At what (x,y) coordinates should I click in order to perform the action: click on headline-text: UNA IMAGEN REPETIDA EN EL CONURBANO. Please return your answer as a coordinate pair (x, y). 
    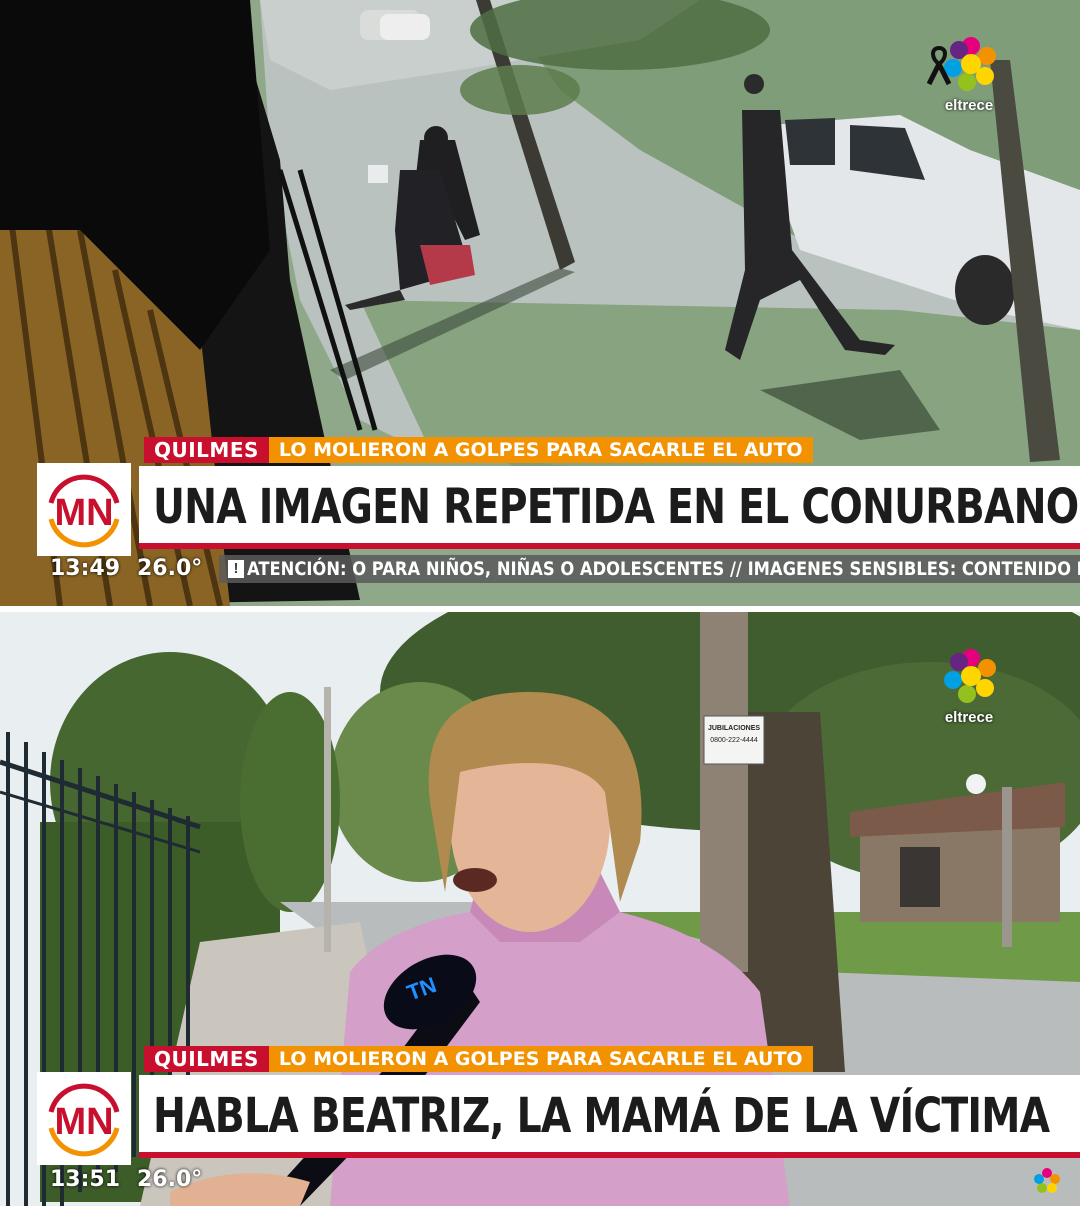
    Looking at the image, I should click on (616, 507).